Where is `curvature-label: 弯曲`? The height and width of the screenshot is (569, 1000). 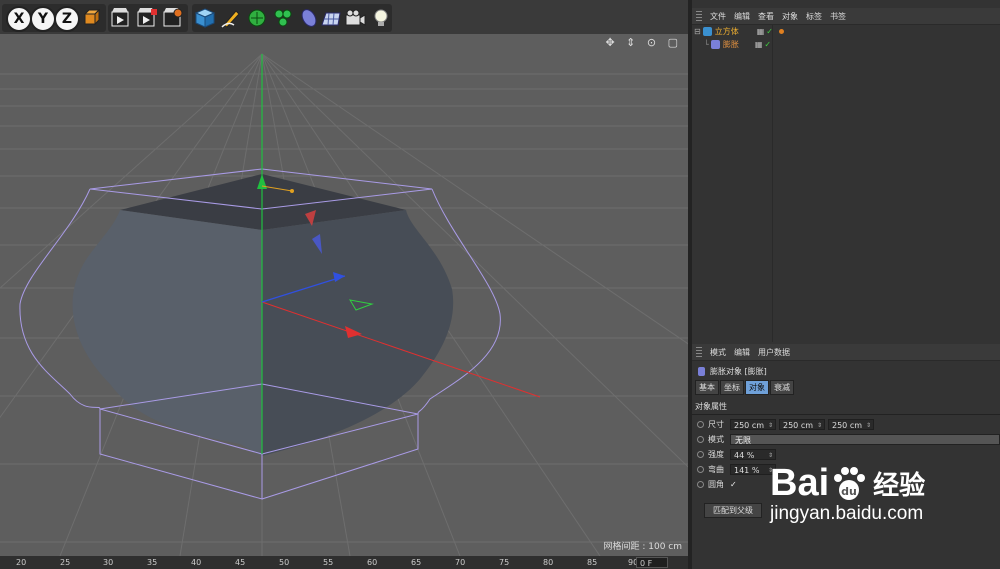 curvature-label: 弯曲 is located at coordinates (716, 469).